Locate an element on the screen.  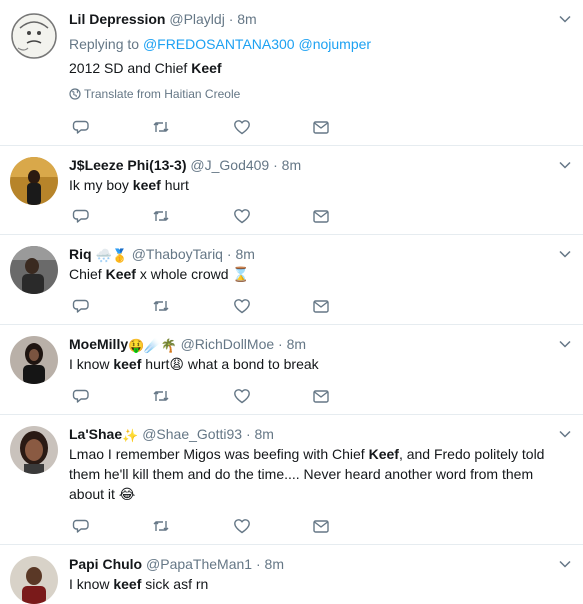
mention-link: @FREDOSANTANA300 is located at coordinates (219, 44).